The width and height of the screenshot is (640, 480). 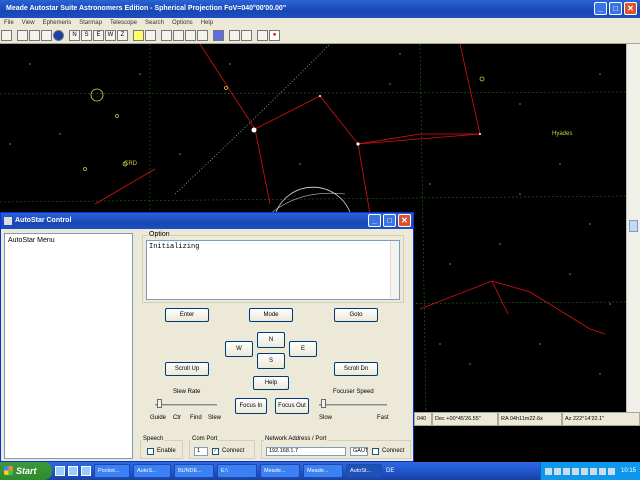 I want to click on speech-enable-checkbox, so click(x=150, y=451).